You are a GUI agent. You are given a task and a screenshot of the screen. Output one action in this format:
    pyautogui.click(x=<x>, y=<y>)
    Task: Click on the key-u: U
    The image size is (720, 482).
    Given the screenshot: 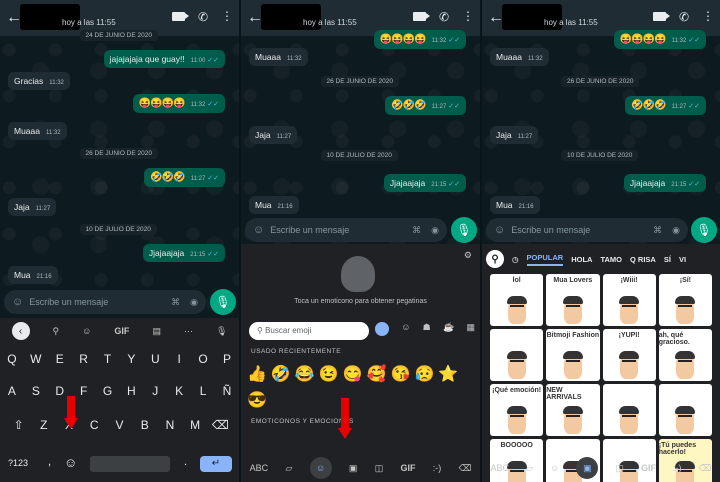 What is the action you would take?
    pyautogui.click(x=155, y=359)
    